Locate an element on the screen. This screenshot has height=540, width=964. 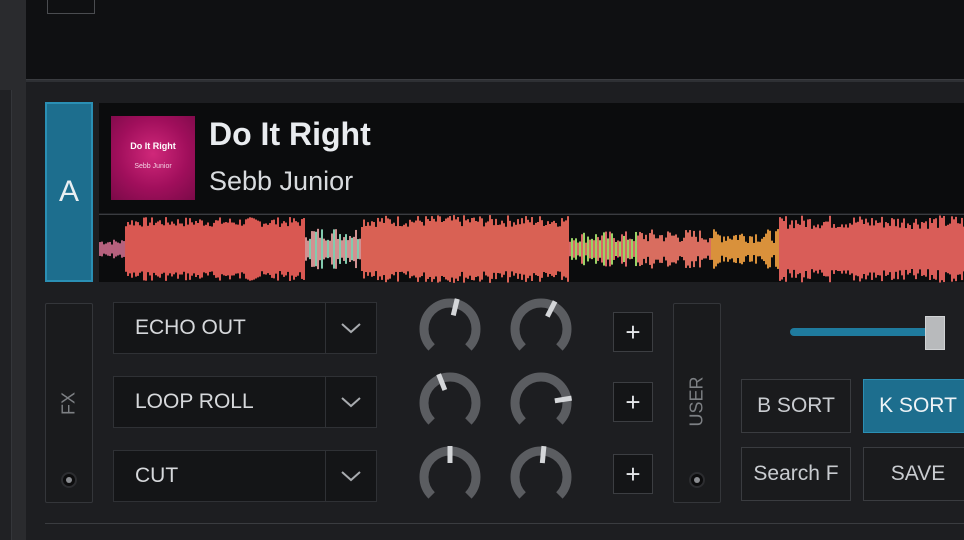
search-f-button: Search F is located at coordinates (796, 474).